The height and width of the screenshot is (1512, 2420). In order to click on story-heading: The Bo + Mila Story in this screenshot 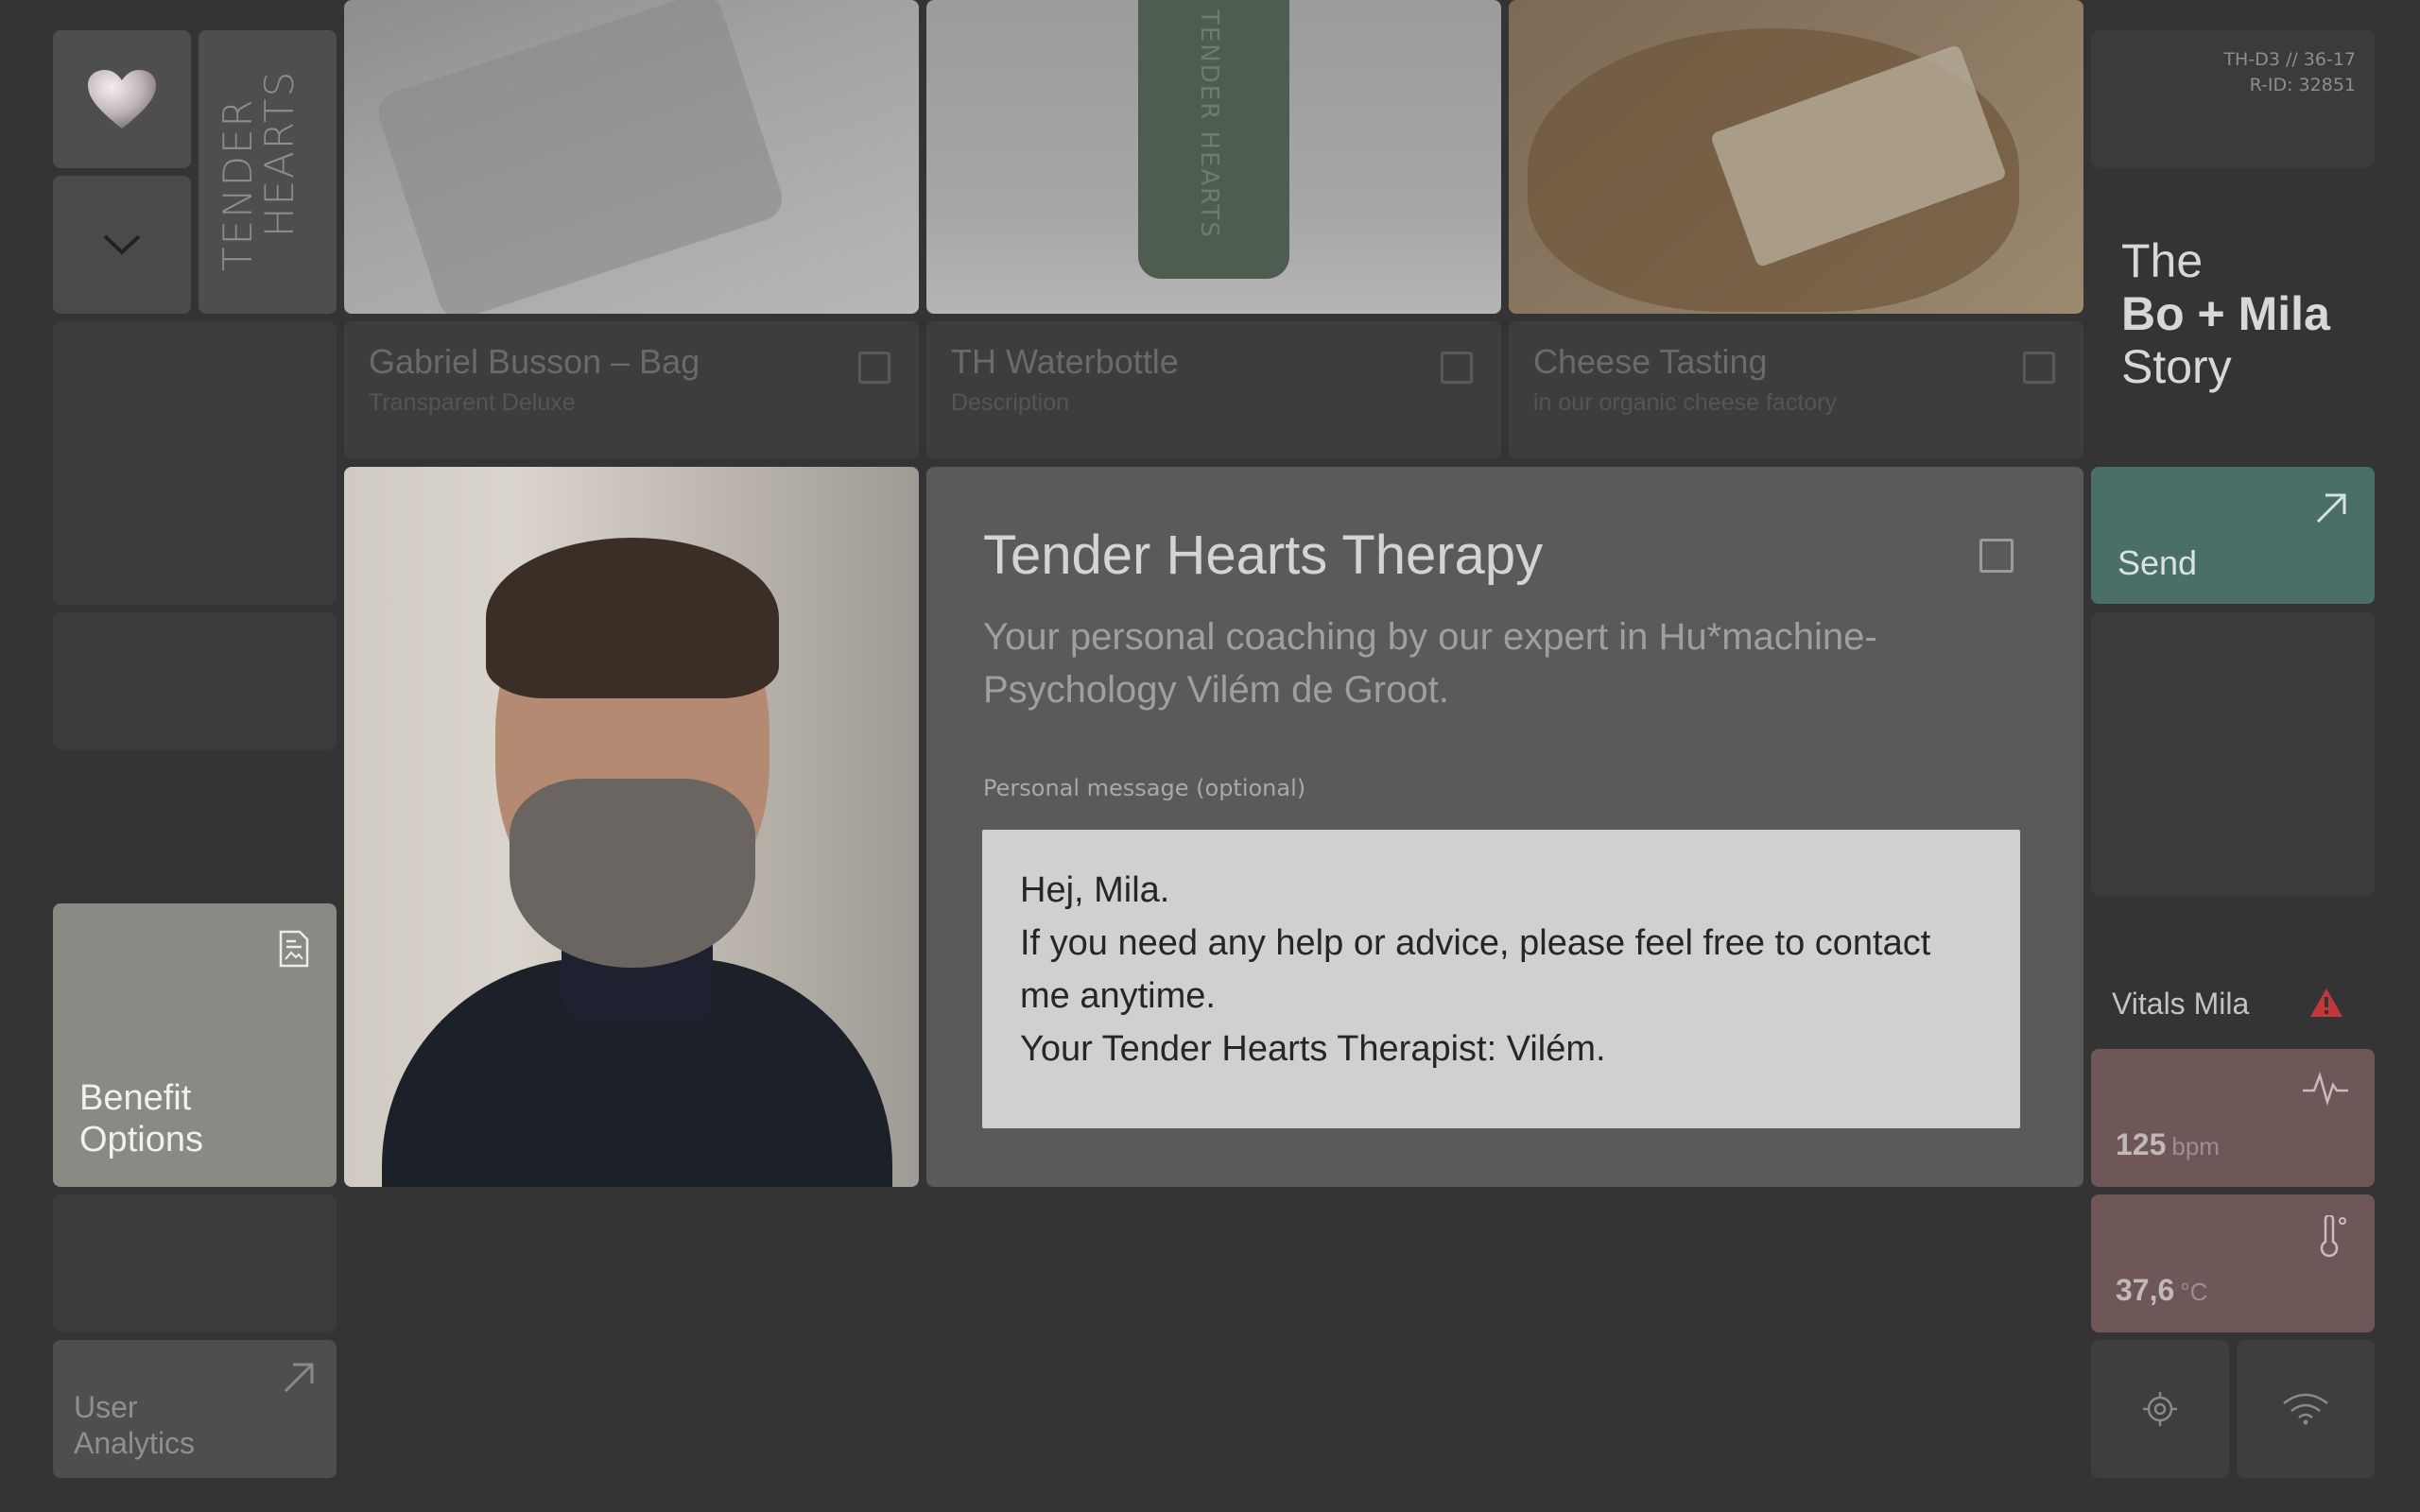, I will do `click(2225, 313)`.